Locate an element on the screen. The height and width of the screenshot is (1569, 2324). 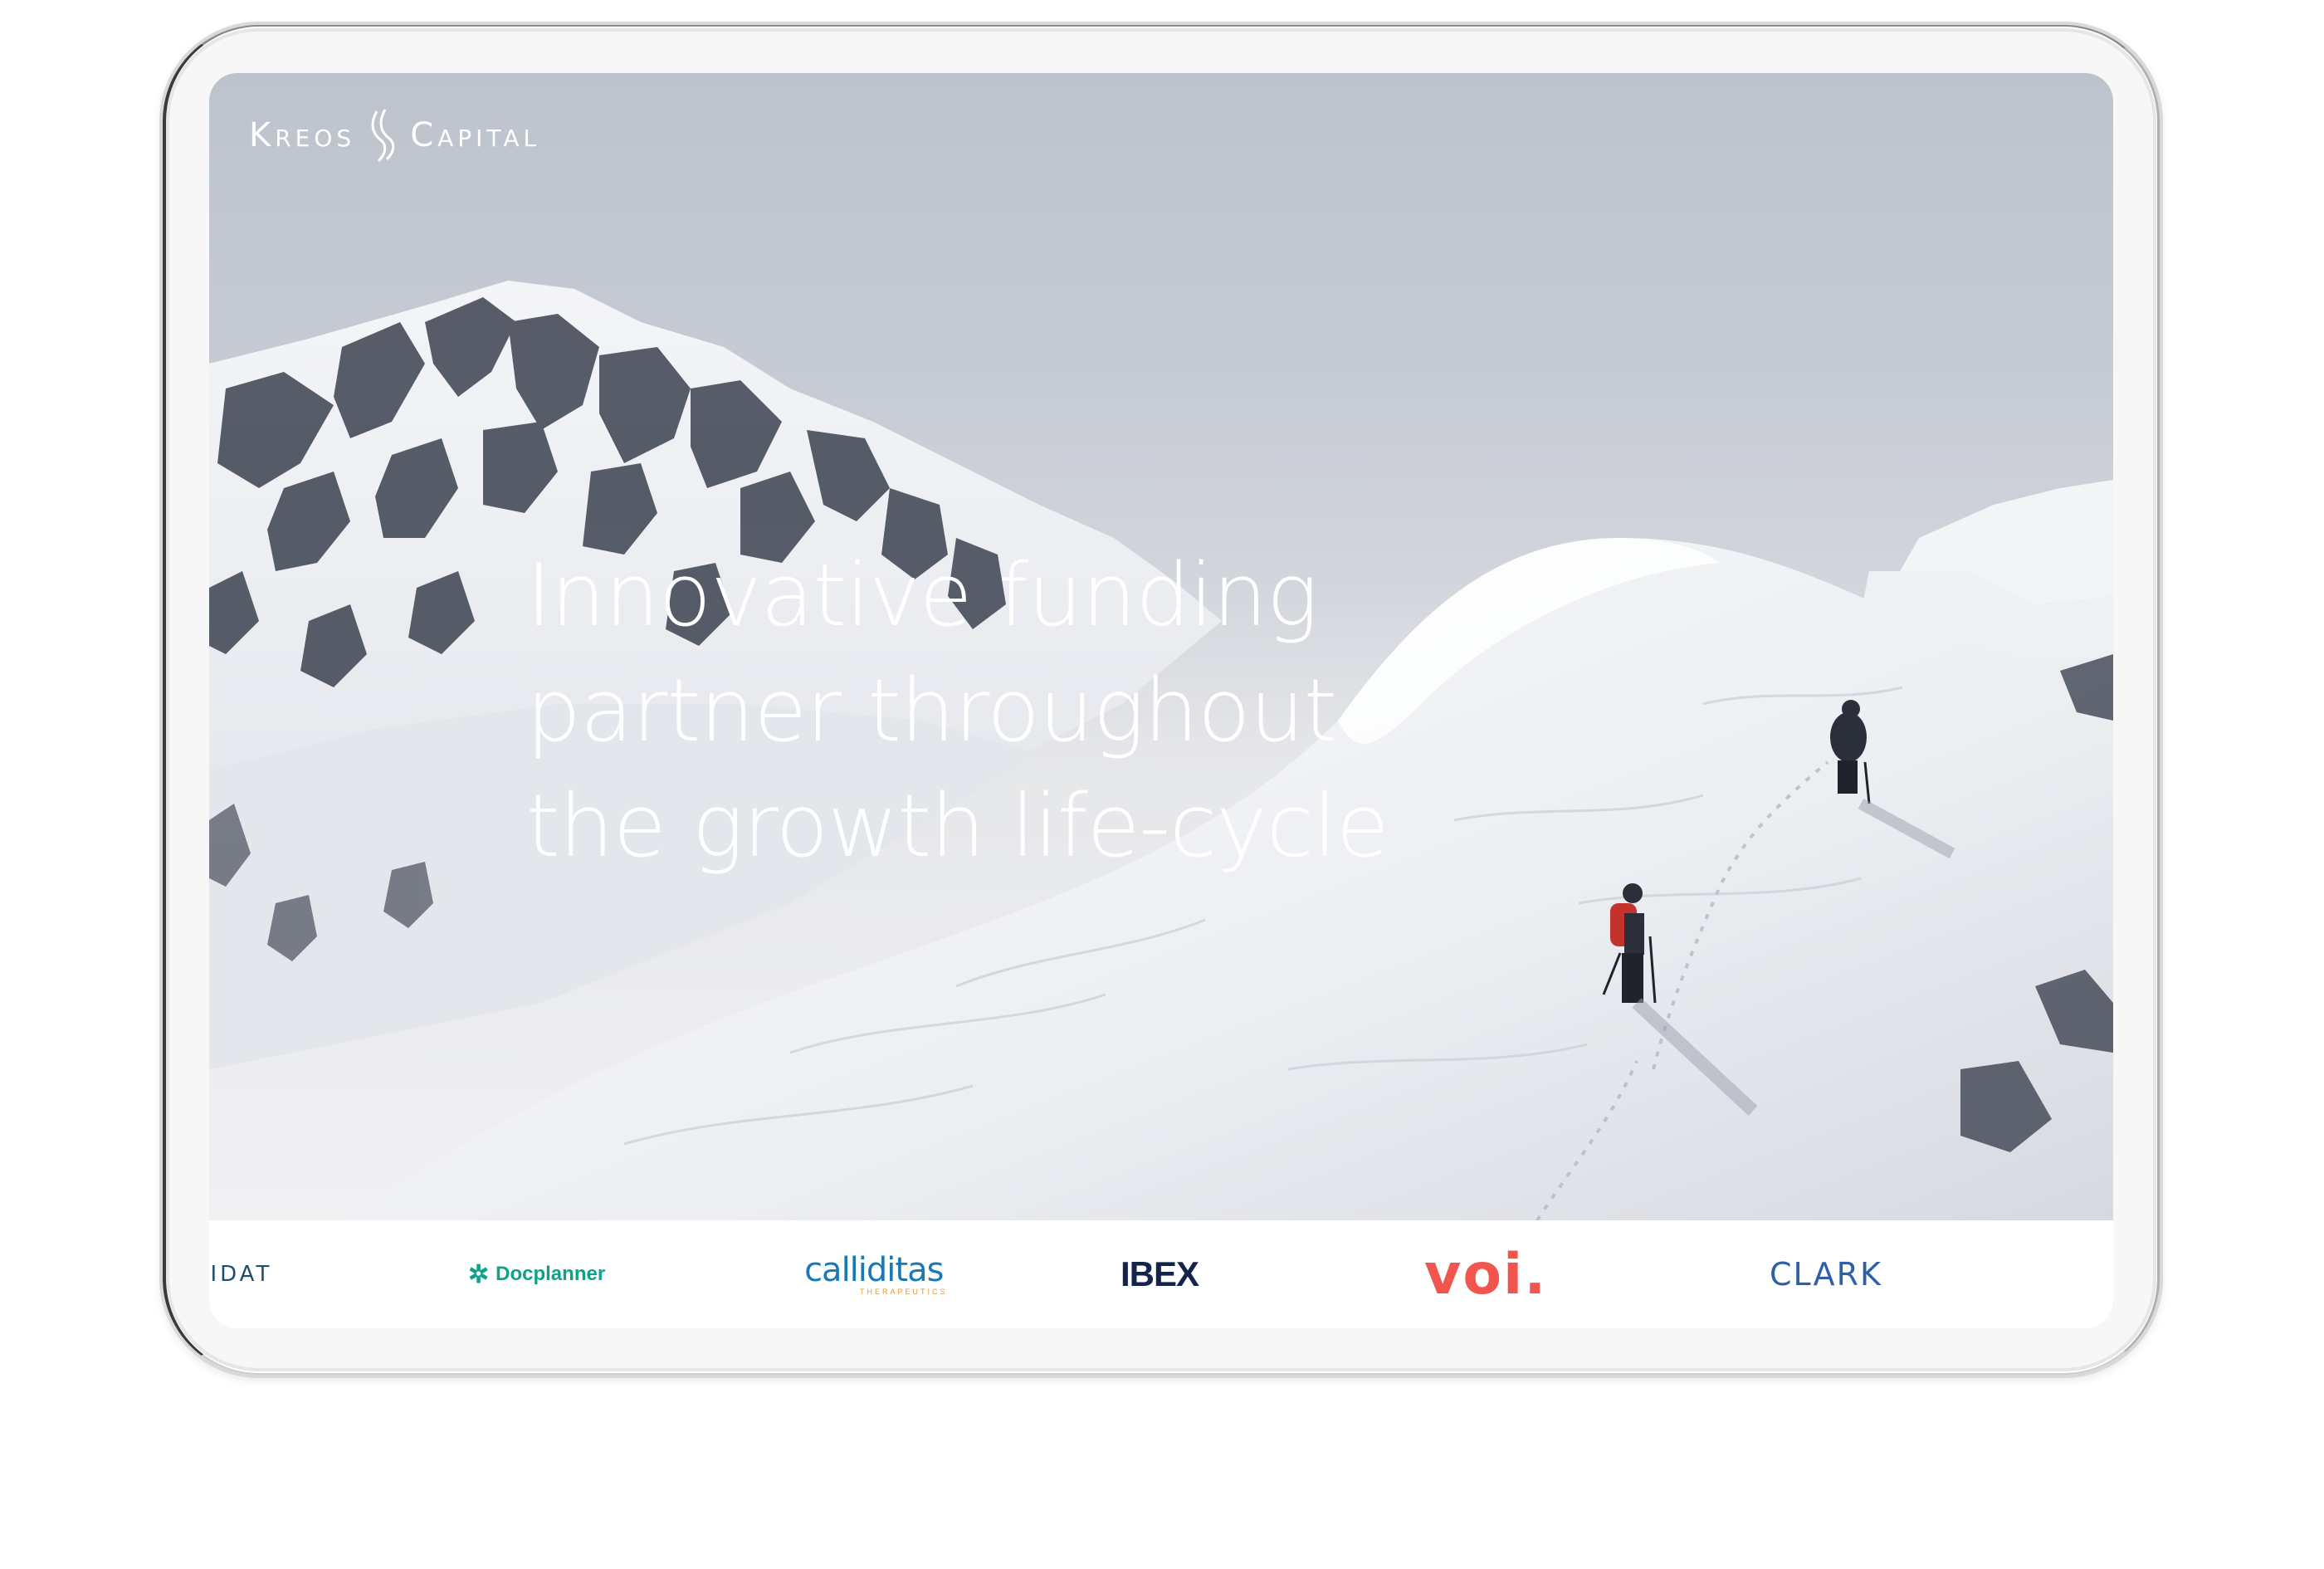
calliditas-sublabel: THERAPEUTICS is located at coordinates (904, 1292).